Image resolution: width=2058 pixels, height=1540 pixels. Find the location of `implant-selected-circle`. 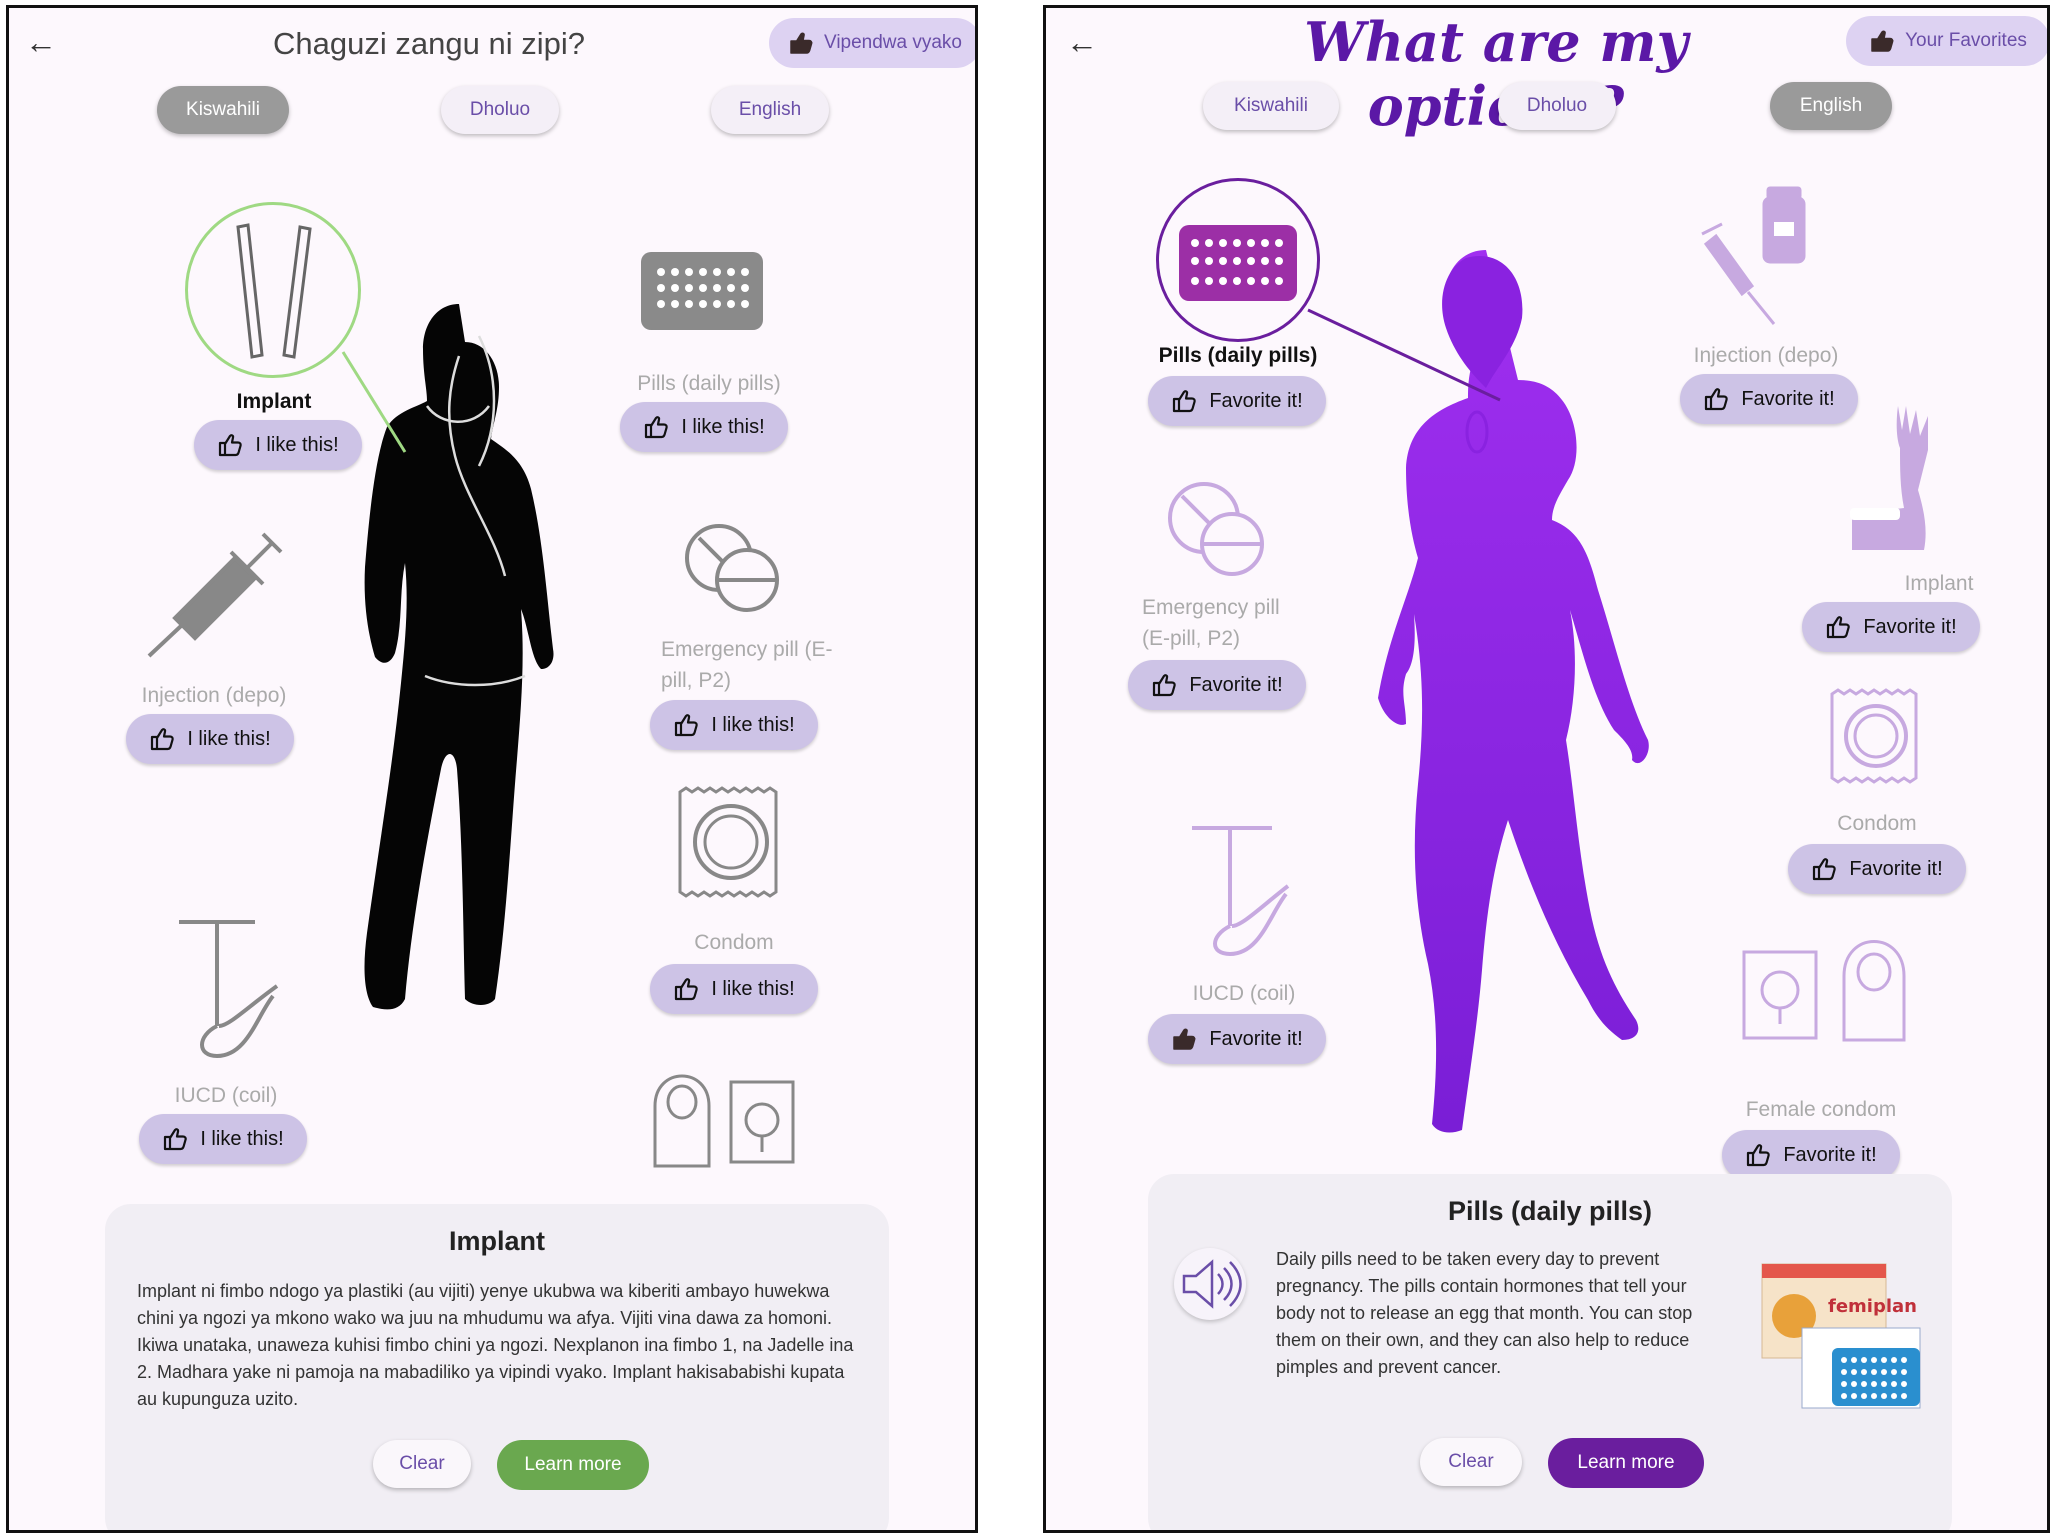

implant-selected-circle is located at coordinates (273, 290).